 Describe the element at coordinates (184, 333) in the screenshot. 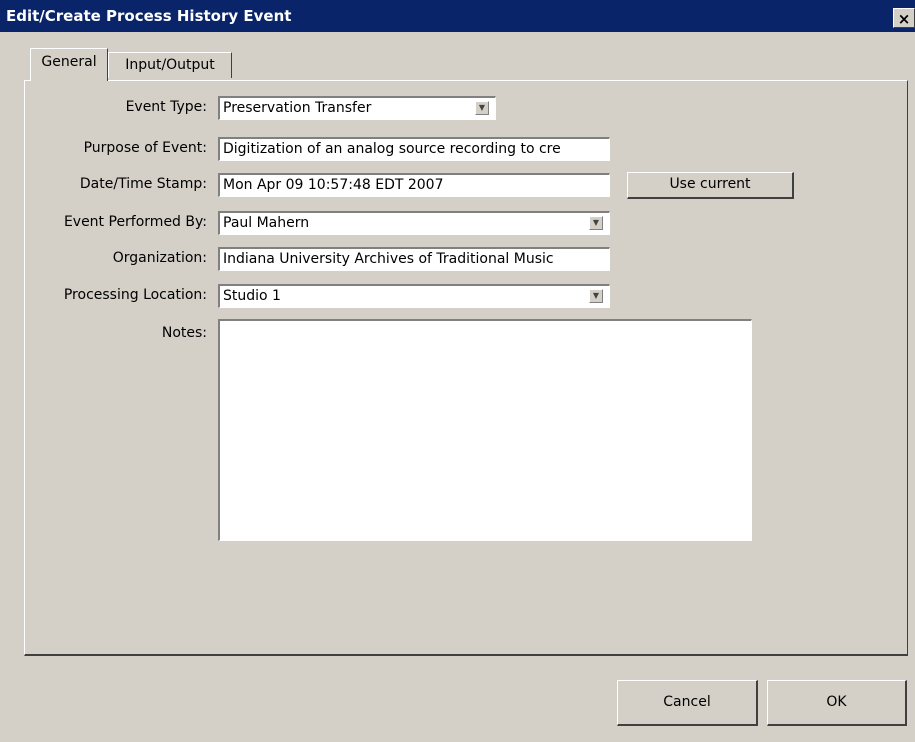

I see `notes-label: Notes:` at that location.